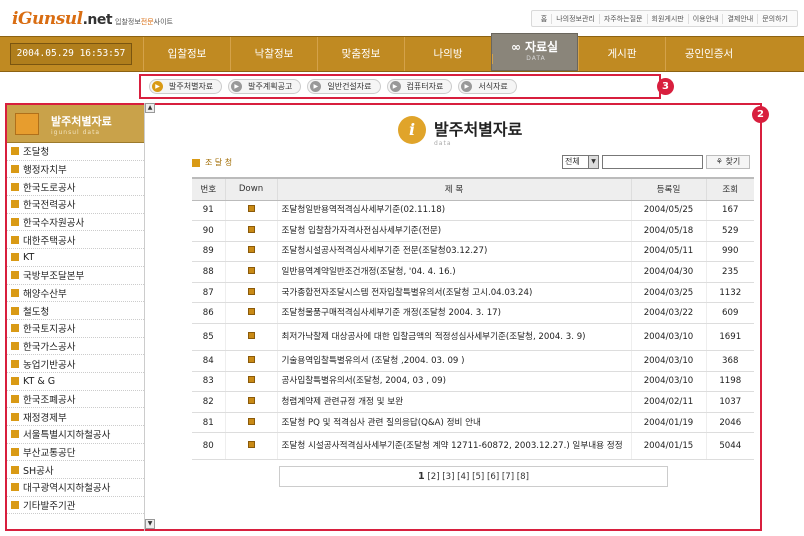 Image resolution: width=804 pixels, height=536 pixels. Describe the element at coordinates (454, 231) in the screenshot. I see `row-title: 조달청 입찰참가자격사전심사세부기준(전문)` at that location.